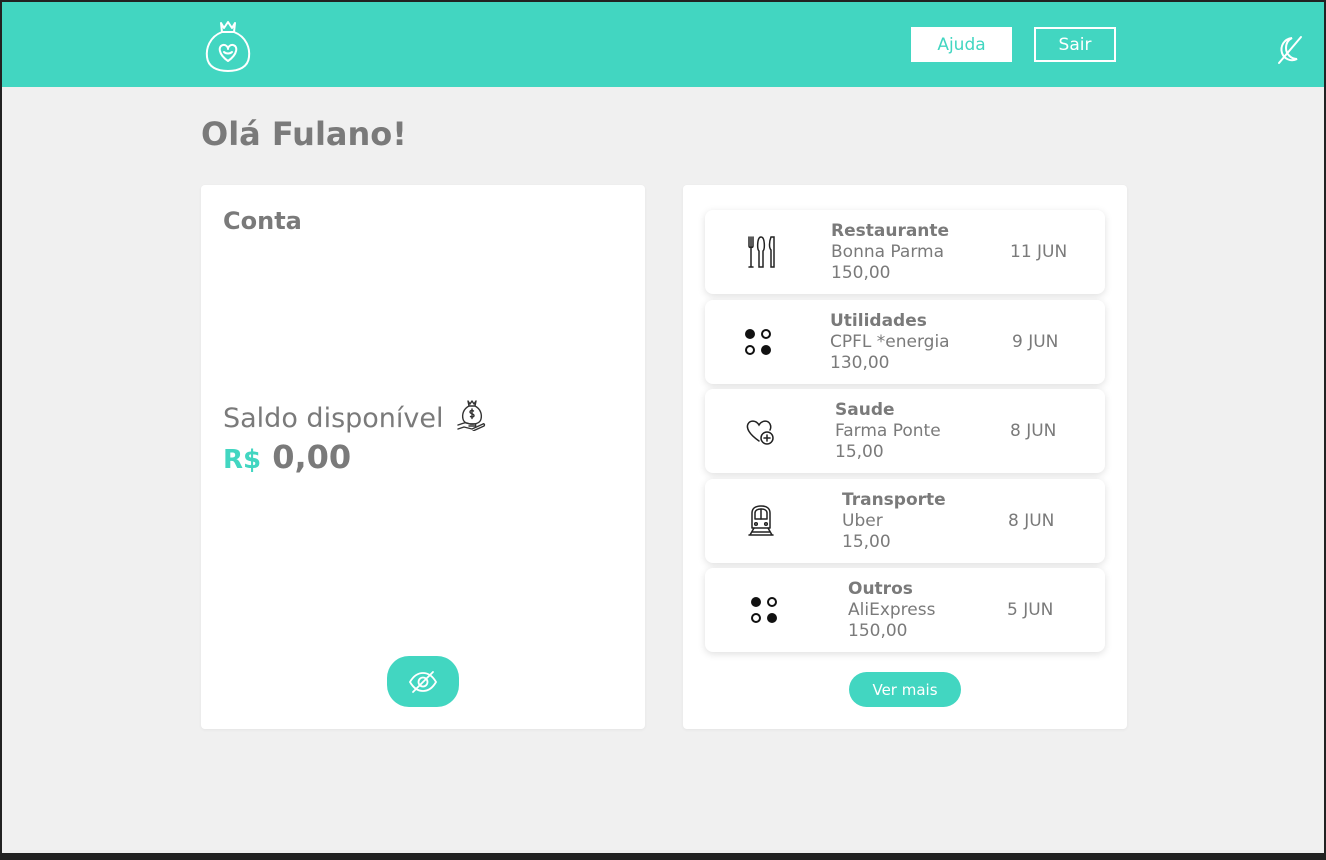 This screenshot has width=1326, height=860. Describe the element at coordinates (865, 410) in the screenshot. I see `transaction-category: Saude` at that location.